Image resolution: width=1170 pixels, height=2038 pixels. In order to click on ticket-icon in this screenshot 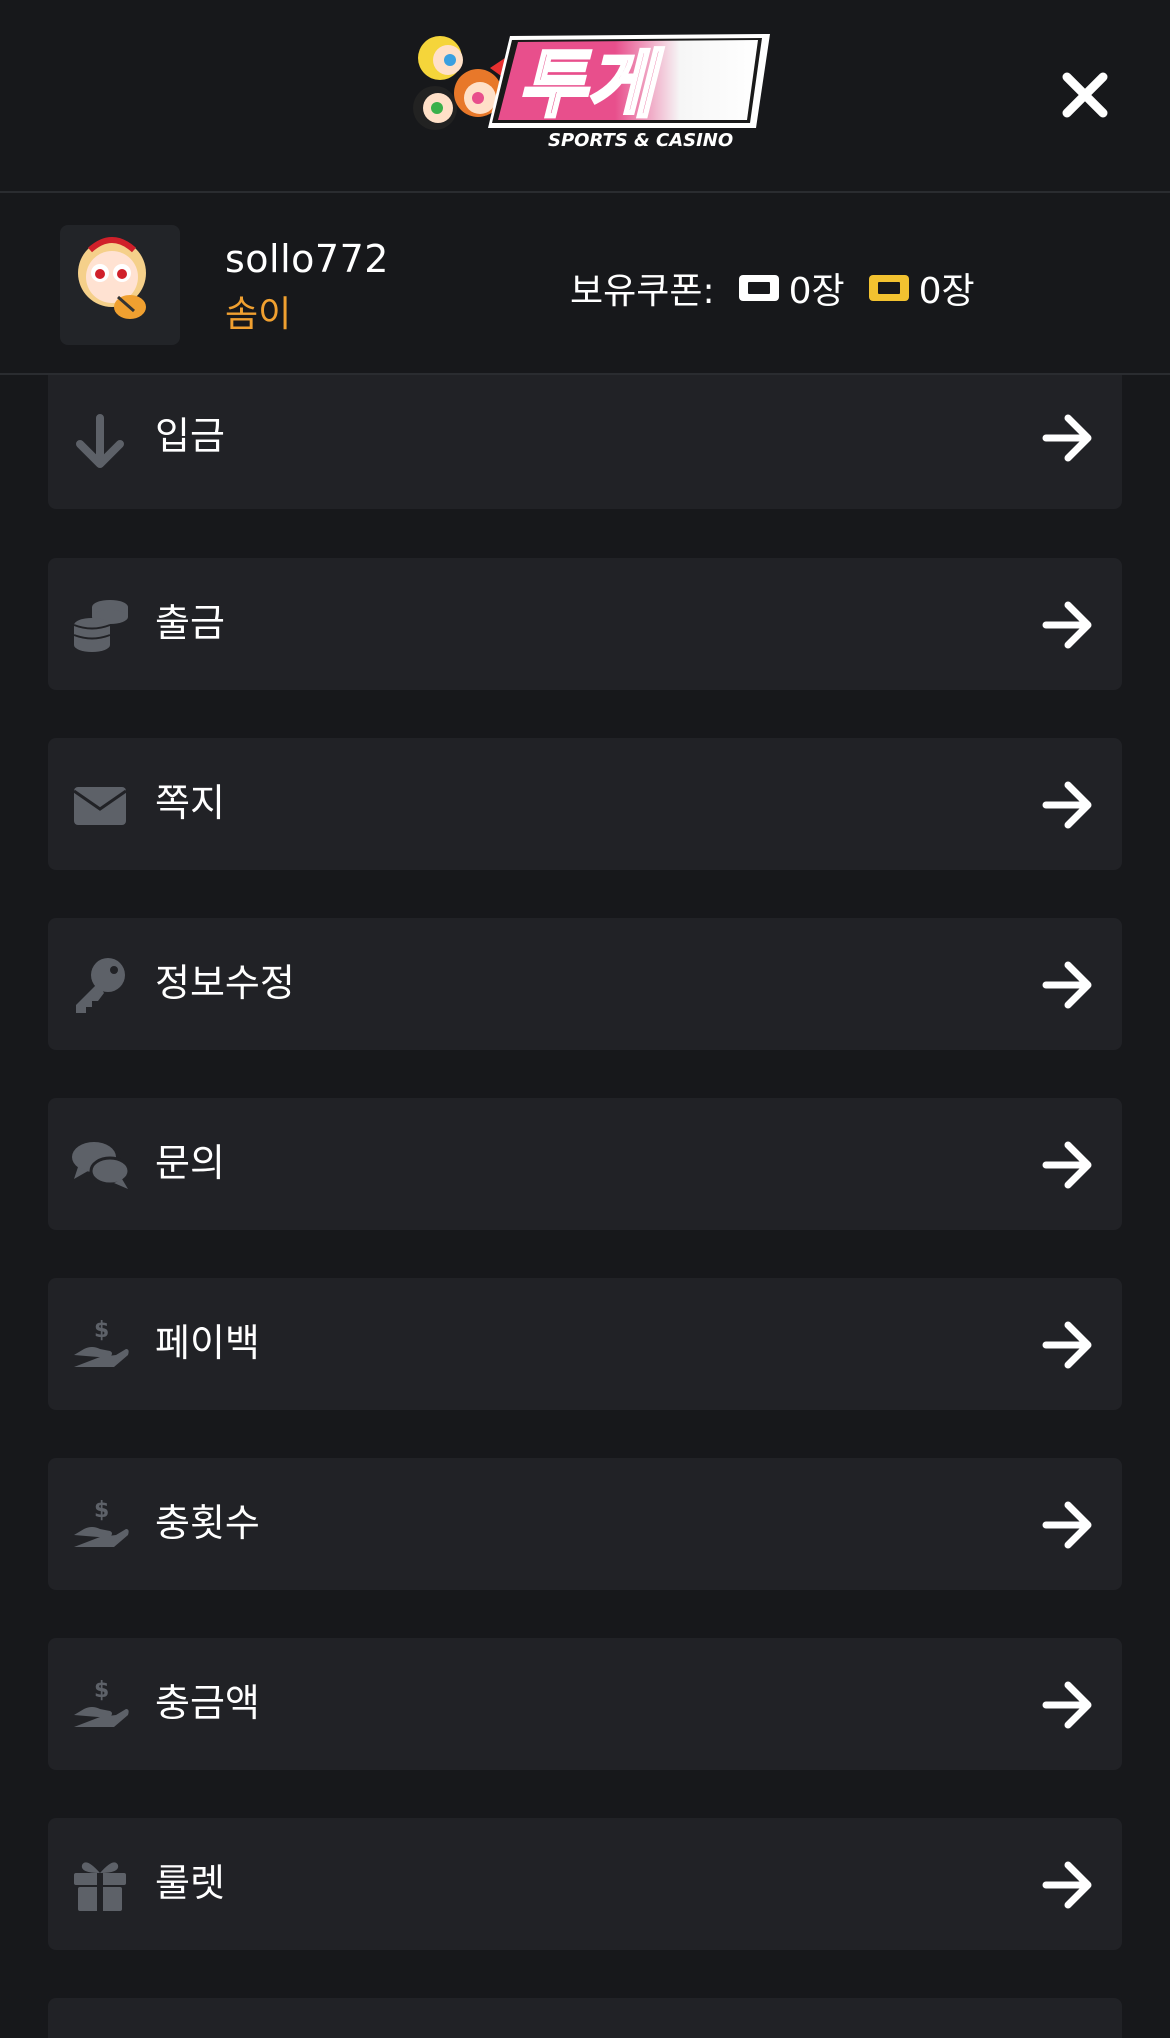, I will do `click(758, 288)`.